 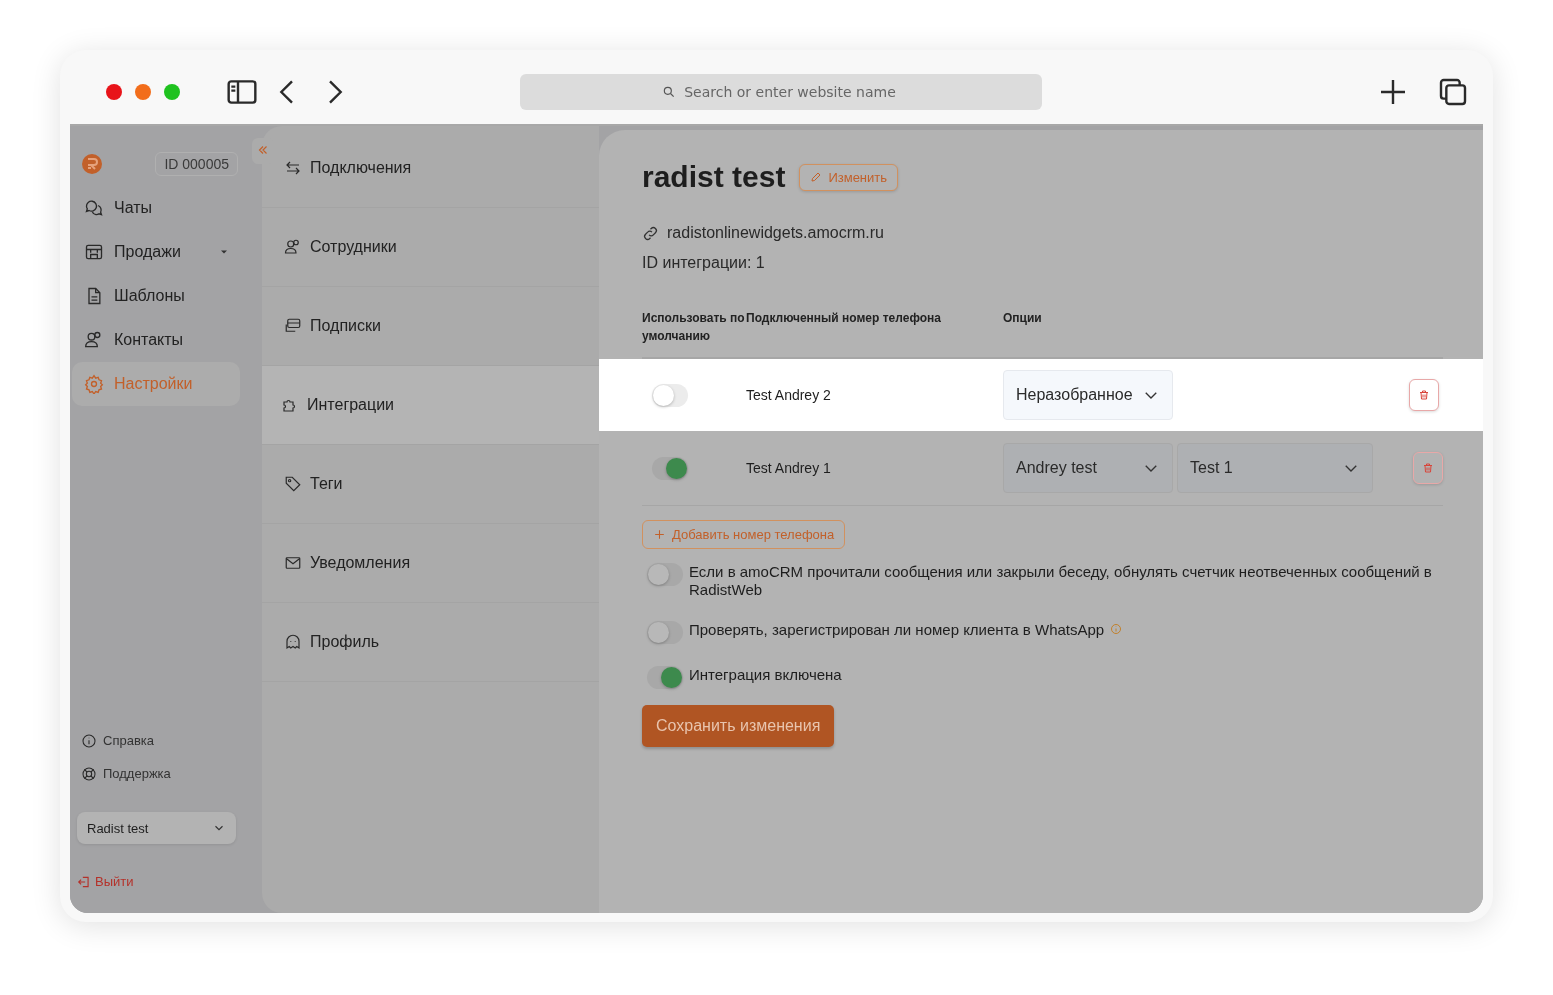 What do you see at coordinates (789, 395) in the screenshot?
I see `phone-name: Test Andrey 2` at bounding box center [789, 395].